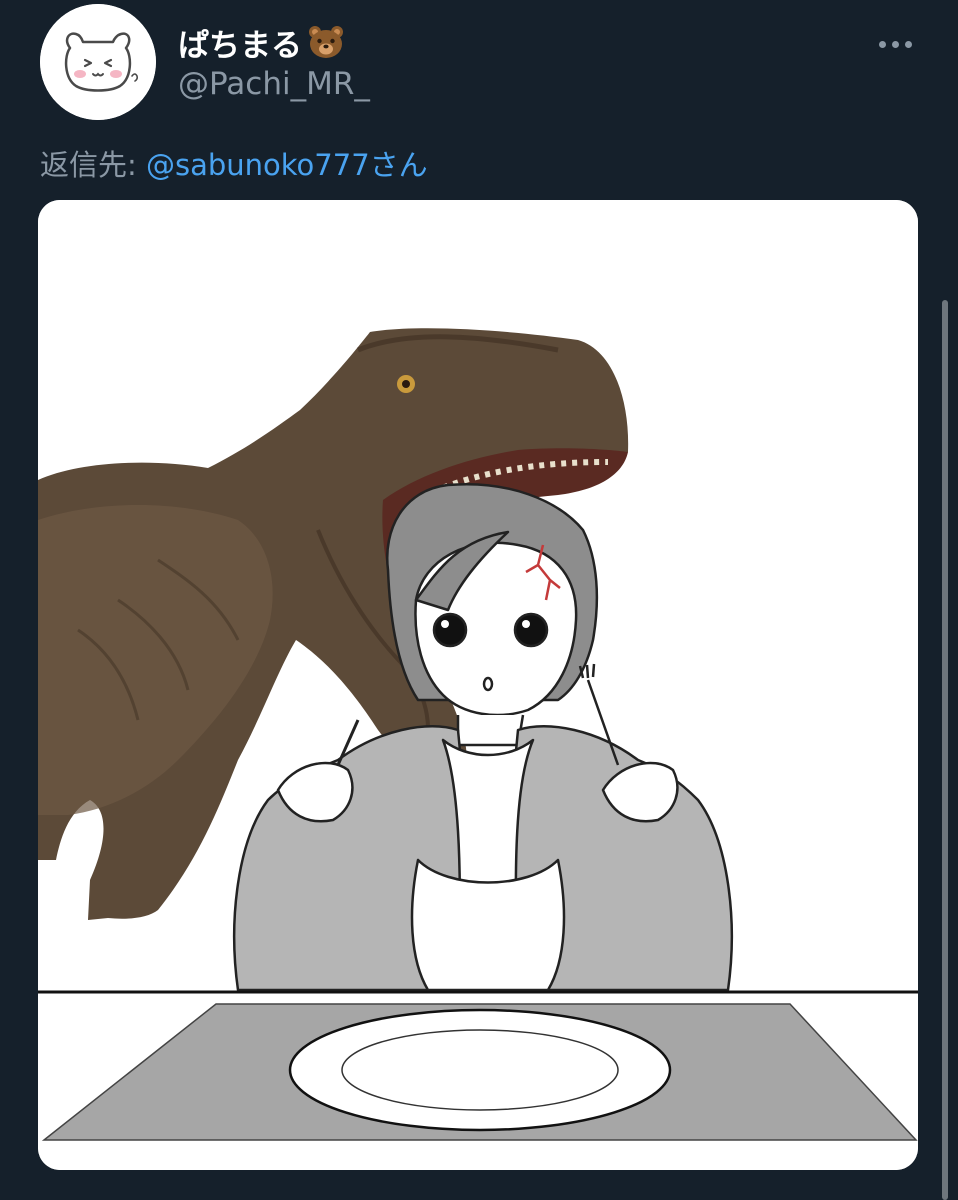 The height and width of the screenshot is (1200, 958). Describe the element at coordinates (399, 165) in the screenshot. I see `reply-mention-suffix: さん` at that location.